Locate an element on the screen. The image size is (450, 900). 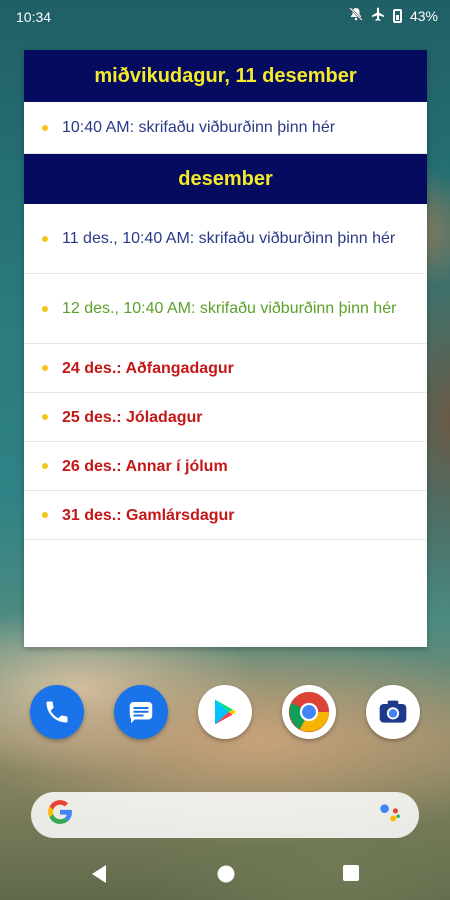
navigation-bar is located at coordinates (225, 876).